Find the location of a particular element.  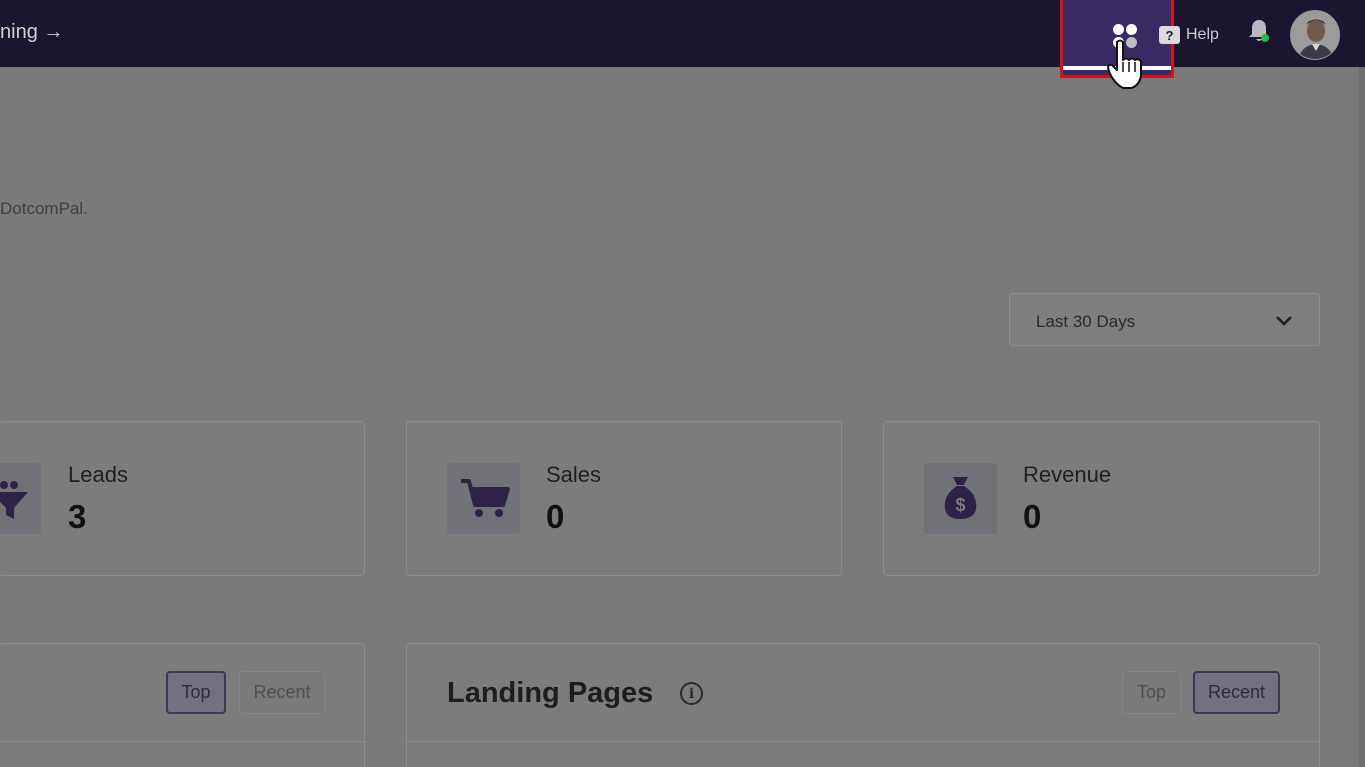

landing-pages-tab-top: Top is located at coordinates (1151, 692).